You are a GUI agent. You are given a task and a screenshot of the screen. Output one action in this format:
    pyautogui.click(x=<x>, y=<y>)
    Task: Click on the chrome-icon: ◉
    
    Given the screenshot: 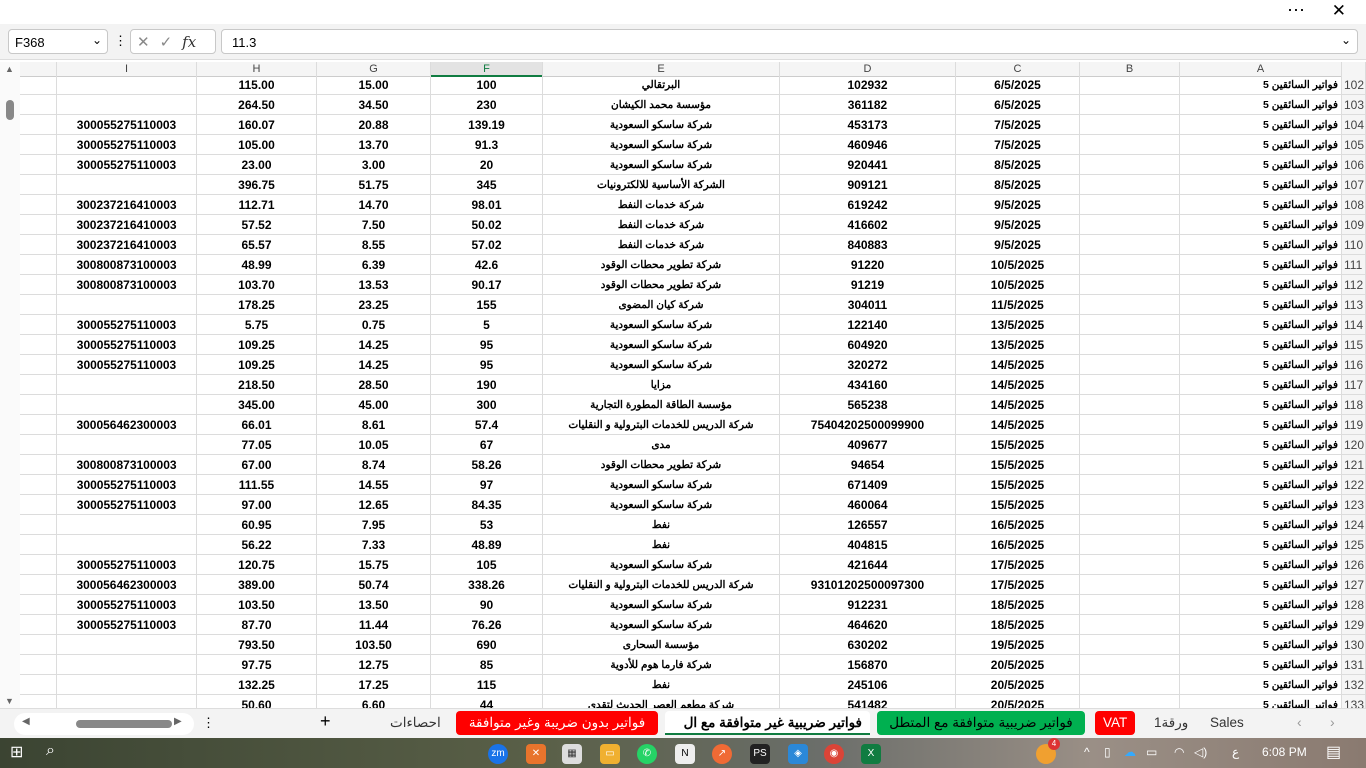 What is the action you would take?
    pyautogui.click(x=834, y=754)
    